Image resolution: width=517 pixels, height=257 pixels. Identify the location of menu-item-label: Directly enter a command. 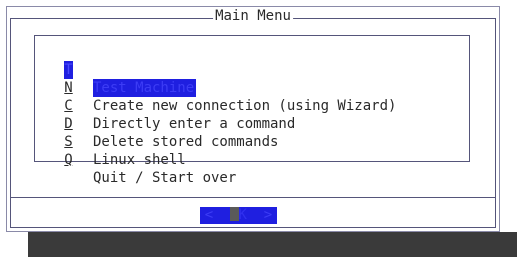
(194, 124).